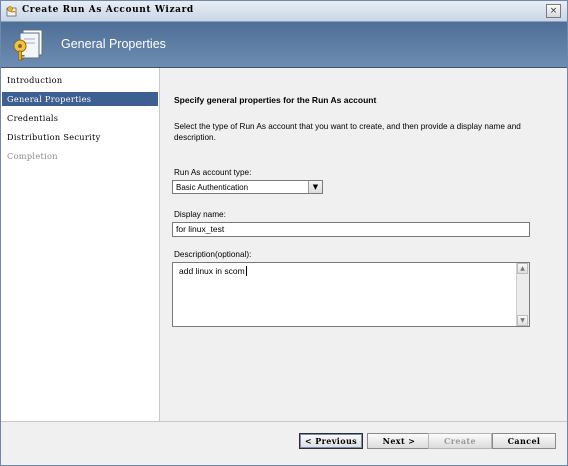 Image resolution: width=568 pixels, height=466 pixels. Describe the element at coordinates (284, 45) in the screenshot. I see `page-header: General Properties` at that location.